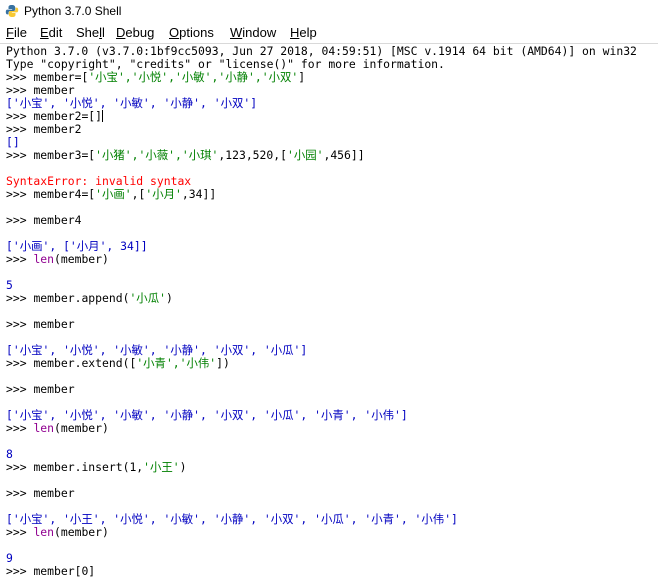  What do you see at coordinates (103, 116) in the screenshot?
I see `text-cursor` at bounding box center [103, 116].